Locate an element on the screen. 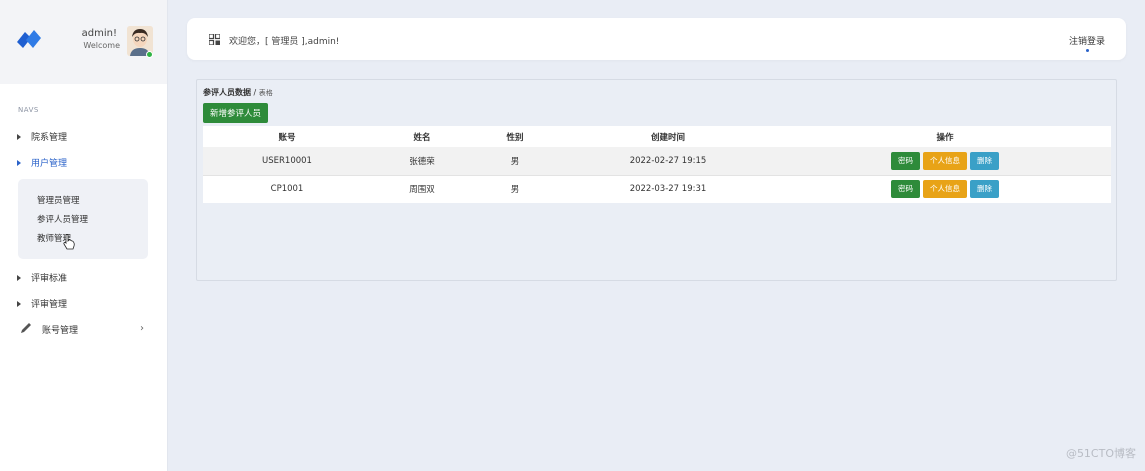  logout-link: 注销登录 is located at coordinates (1087, 40).